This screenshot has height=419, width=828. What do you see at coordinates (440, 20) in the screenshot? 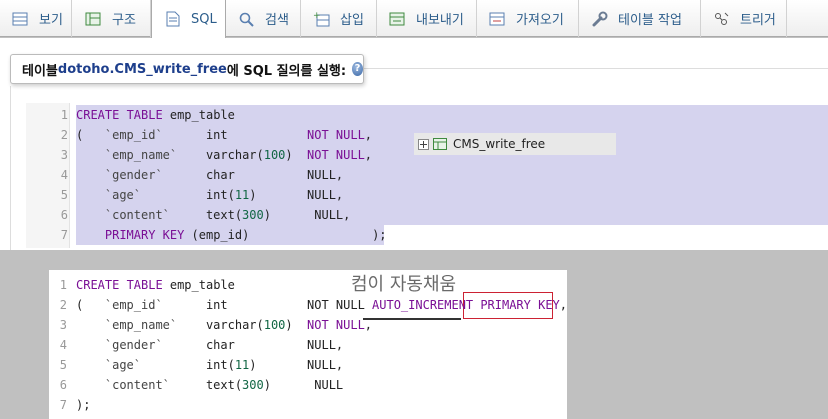
I see `tab-export-label: 내보내기` at bounding box center [440, 20].